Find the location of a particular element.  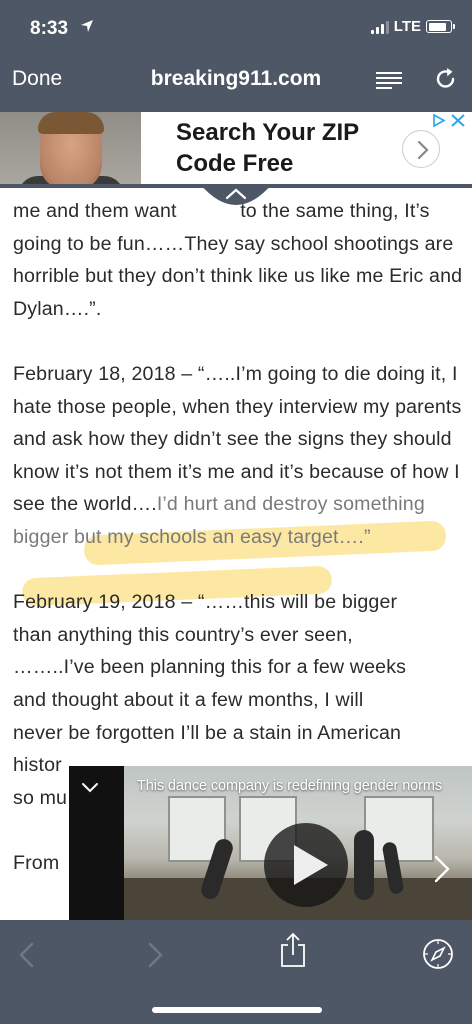

battery-level is located at coordinates (437, 26).